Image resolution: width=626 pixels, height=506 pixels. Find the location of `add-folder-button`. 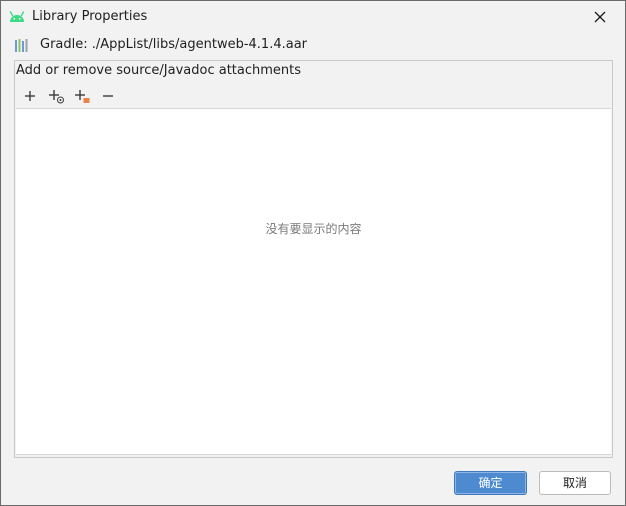

add-folder-button is located at coordinates (82, 96).